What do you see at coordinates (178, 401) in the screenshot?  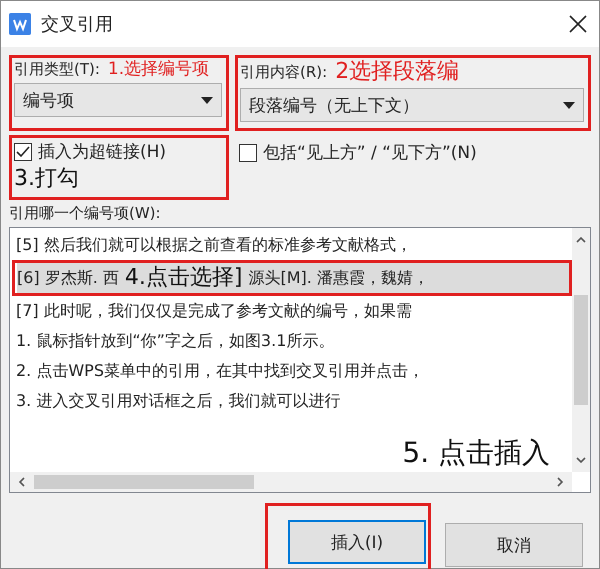 I see `item-text: 3. 进入交叉引用对话框之后，我们就可以进行` at bounding box center [178, 401].